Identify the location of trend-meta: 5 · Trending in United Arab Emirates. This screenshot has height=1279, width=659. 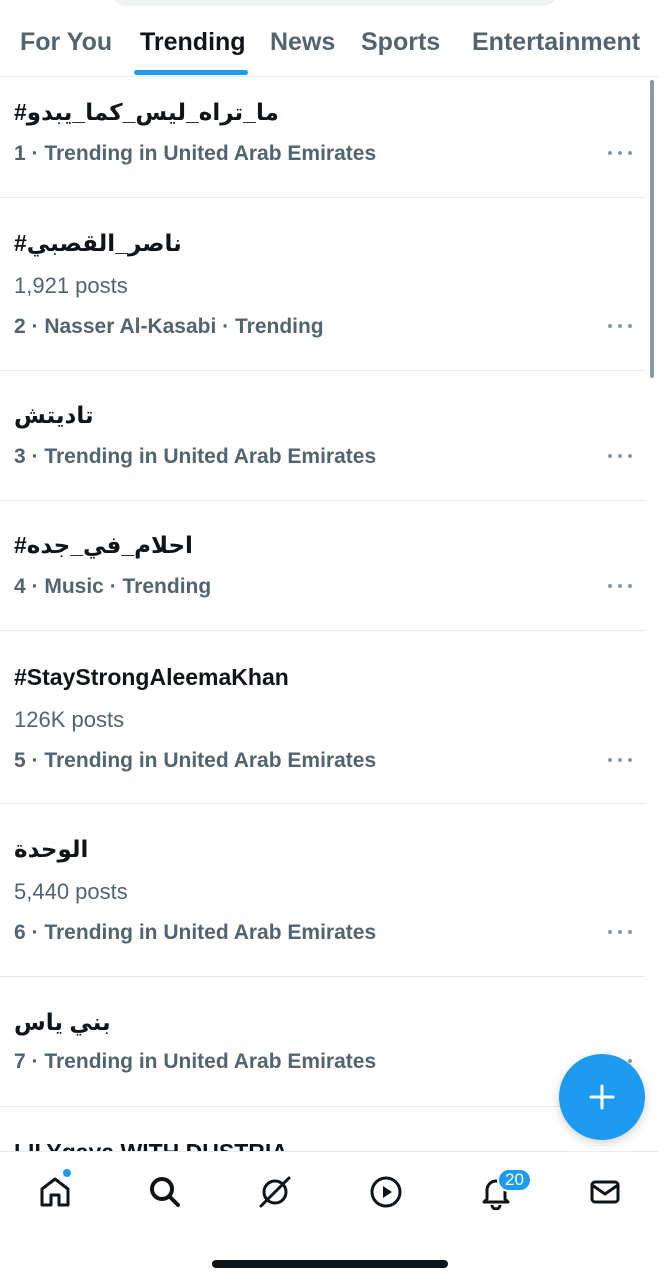
(195, 760).